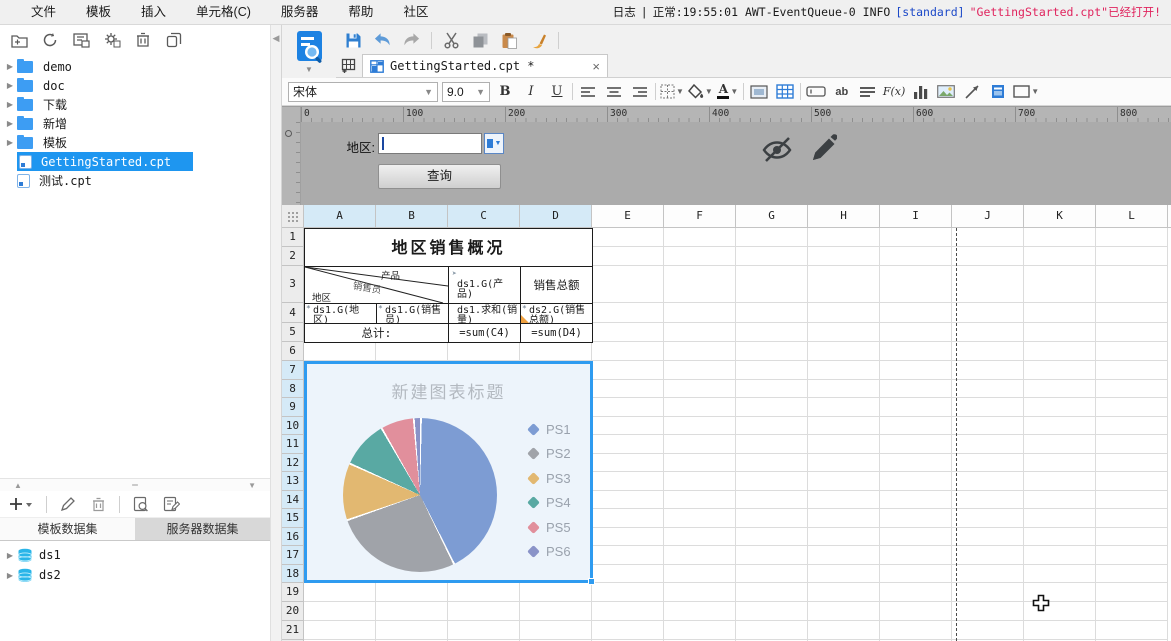 This screenshot has width=1171, height=641. What do you see at coordinates (920, 92) in the screenshot?
I see `chart-button` at bounding box center [920, 92].